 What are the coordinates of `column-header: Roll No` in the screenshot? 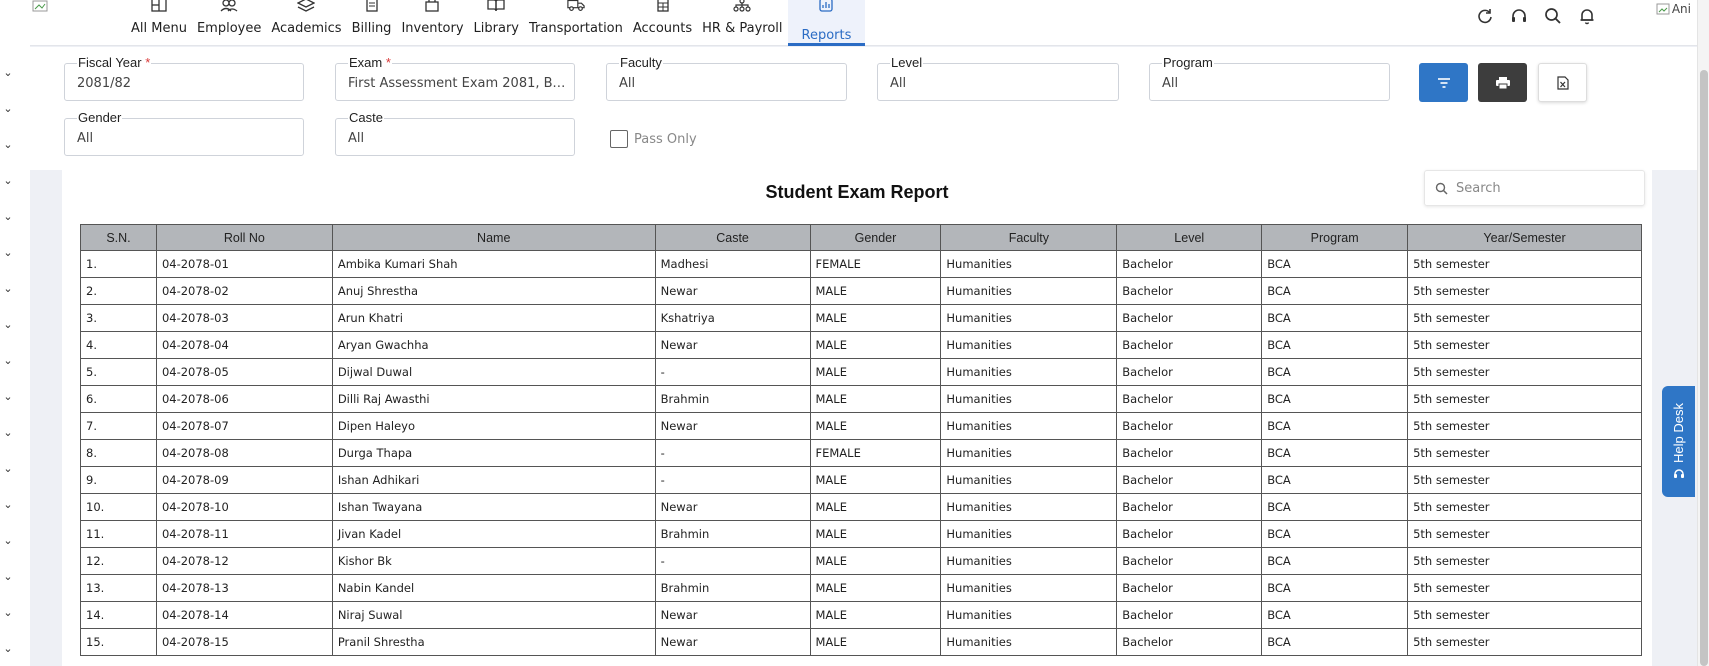 It's located at (244, 237).